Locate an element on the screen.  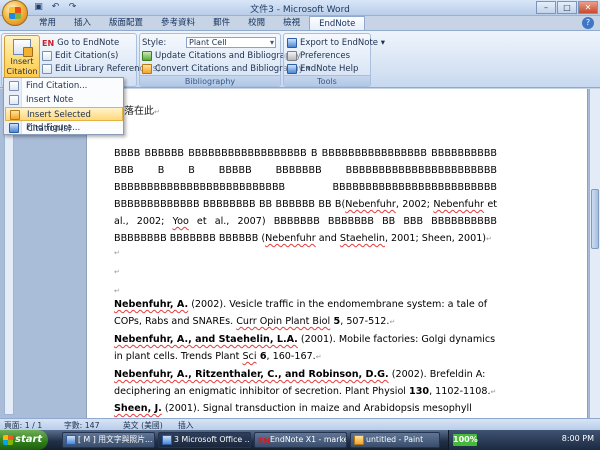
scrollbar-thumb is located at coordinates (595, 219).